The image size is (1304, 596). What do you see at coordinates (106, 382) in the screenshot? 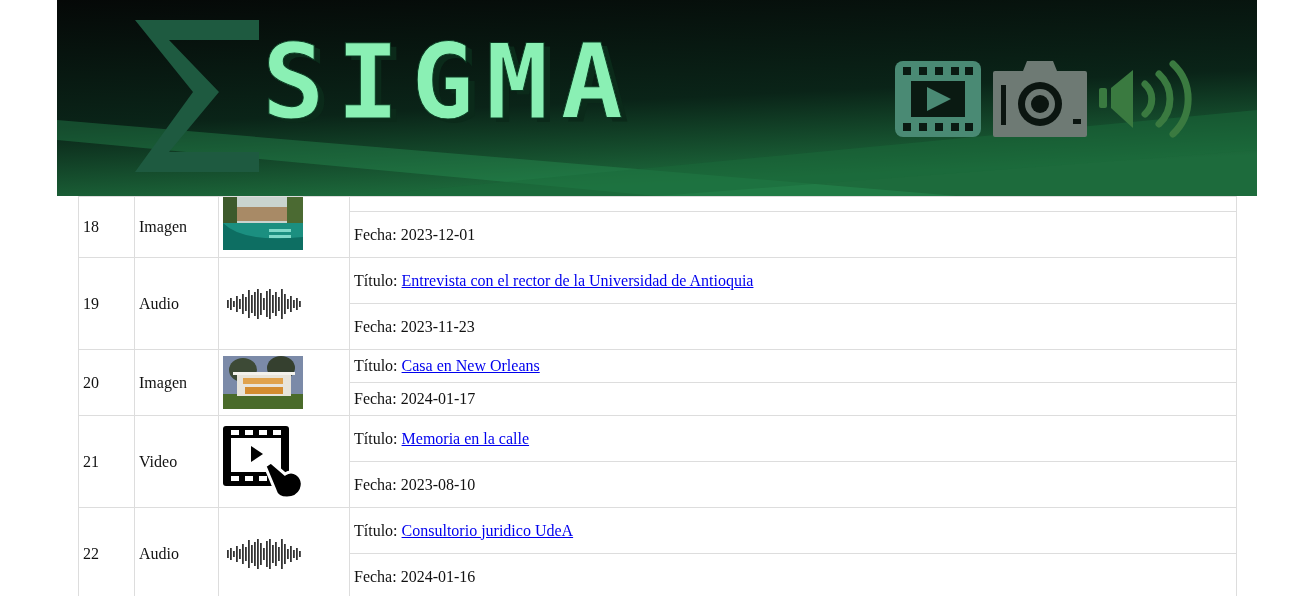
I see `table-cell: 20` at bounding box center [106, 382].